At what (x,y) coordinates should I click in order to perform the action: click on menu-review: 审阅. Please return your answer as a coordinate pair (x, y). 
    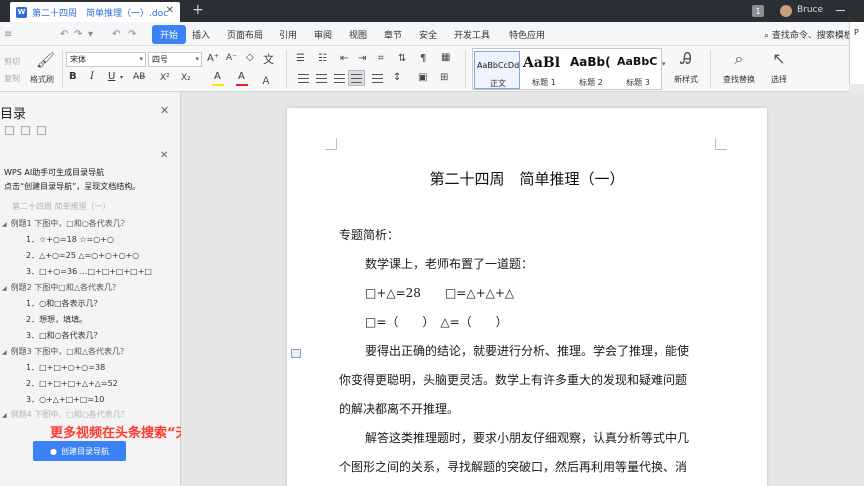
    Looking at the image, I should click on (323, 34).